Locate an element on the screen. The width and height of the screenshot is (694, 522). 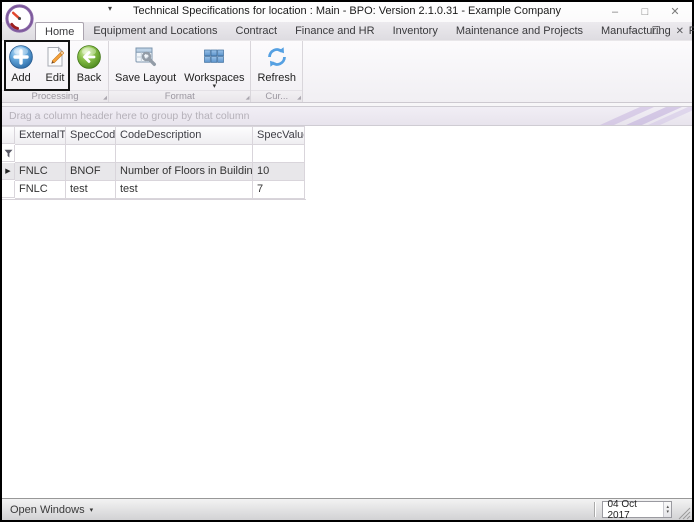
column-header-codedescription: CodeDescription is located at coordinates (184, 135).